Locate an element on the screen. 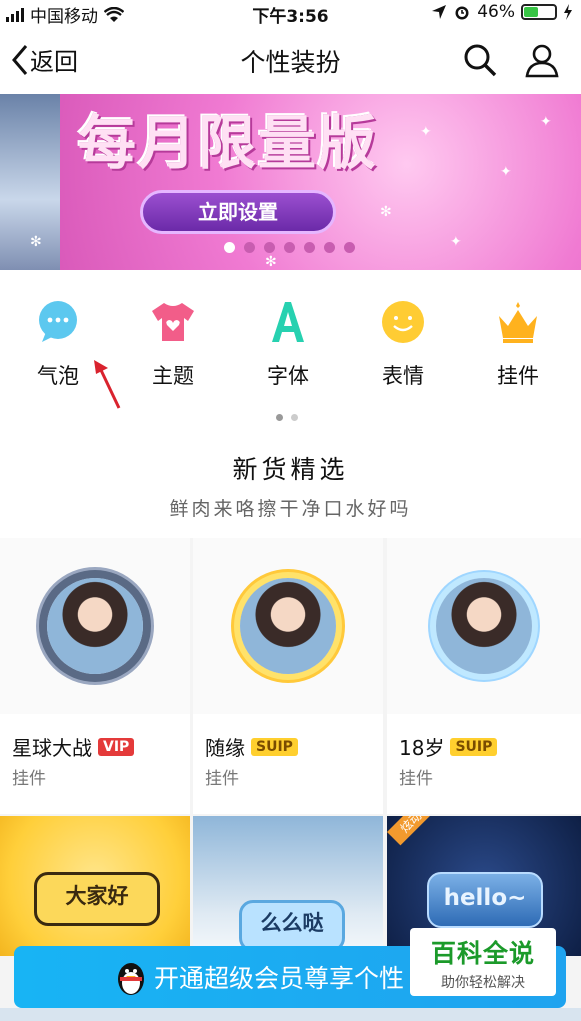 The height and width of the screenshot is (1021, 581). user-profile-icon is located at coordinates (542, 60).